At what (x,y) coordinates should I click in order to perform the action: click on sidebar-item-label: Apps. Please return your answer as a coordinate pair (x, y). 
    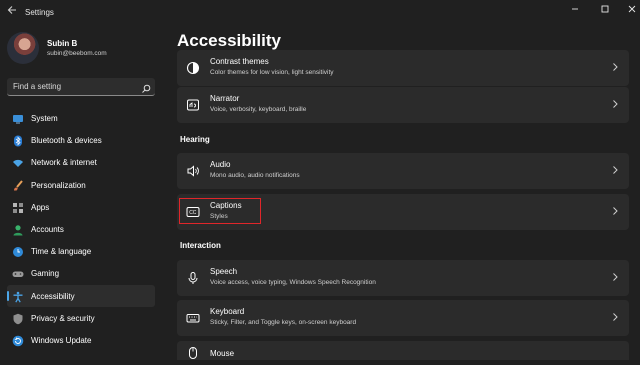
    Looking at the image, I should click on (40, 207).